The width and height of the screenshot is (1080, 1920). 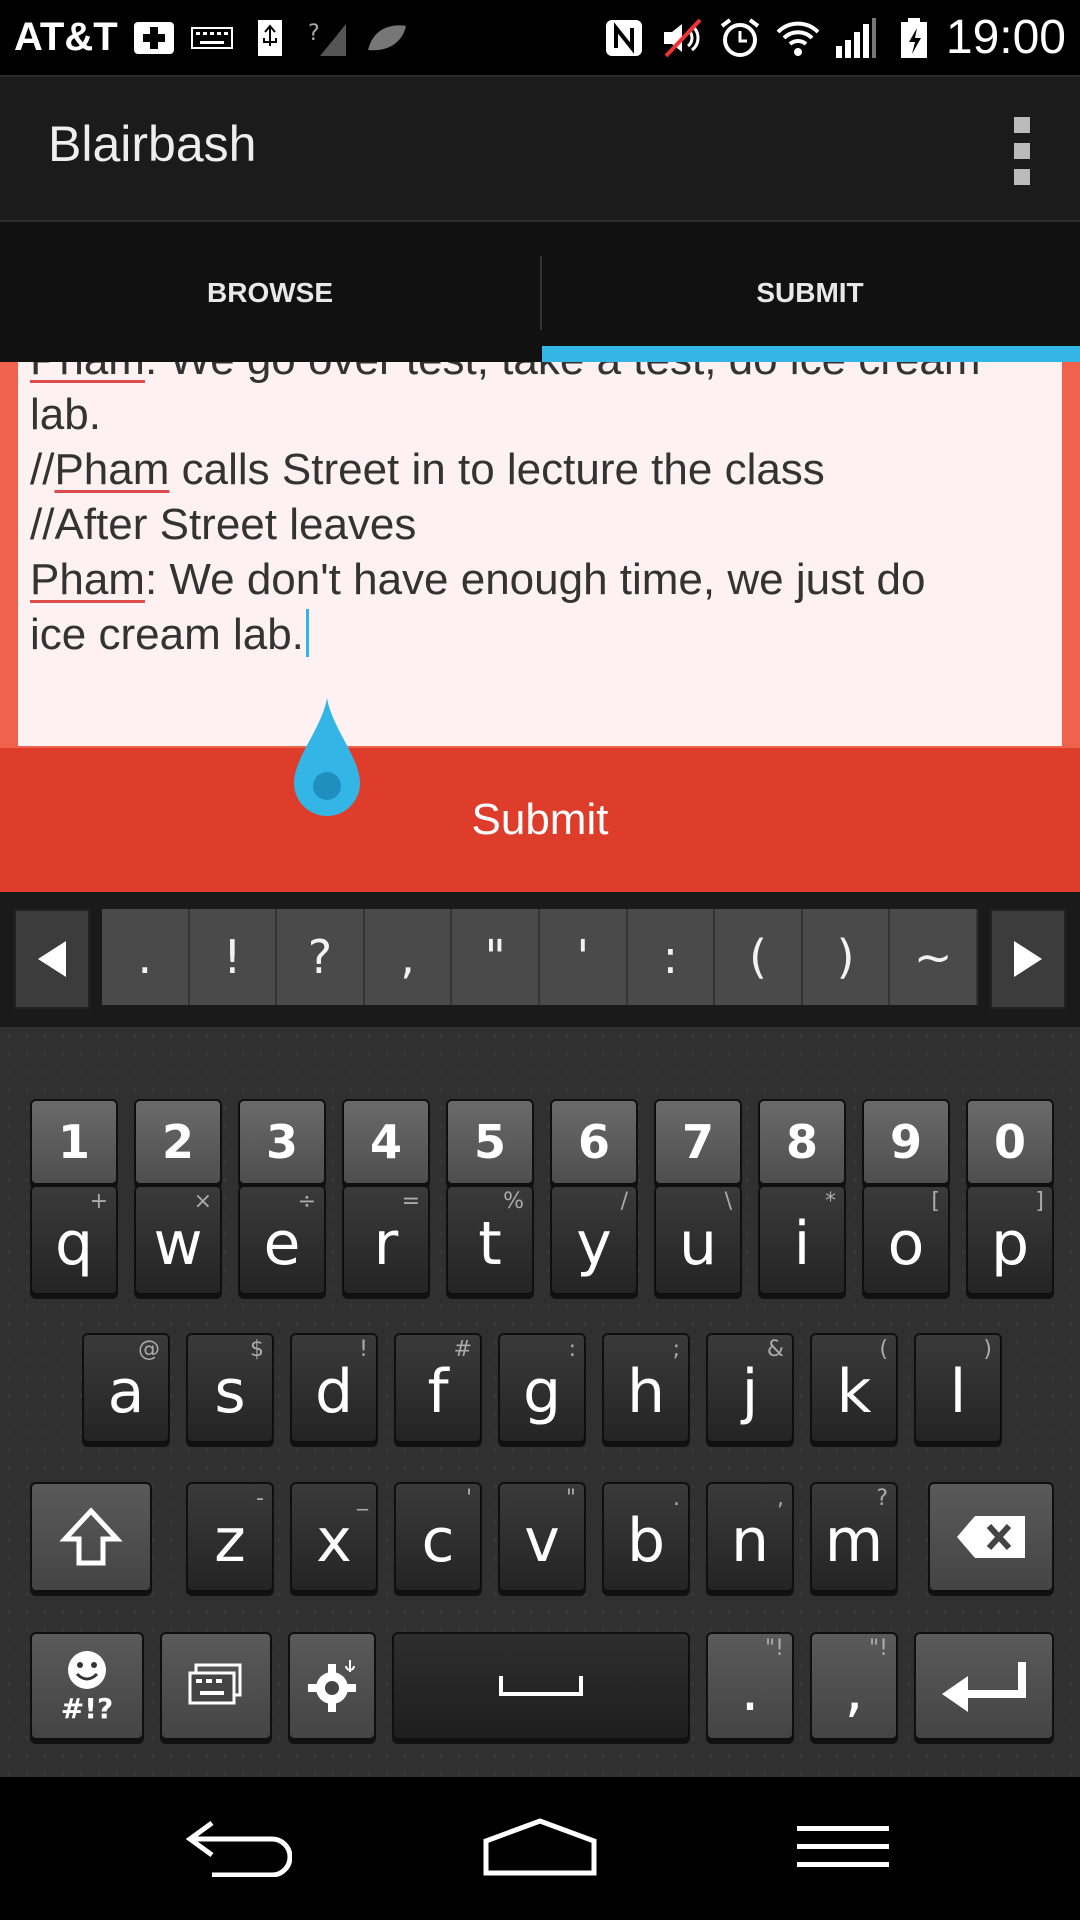 I want to click on back-button, so click(x=237, y=1847).